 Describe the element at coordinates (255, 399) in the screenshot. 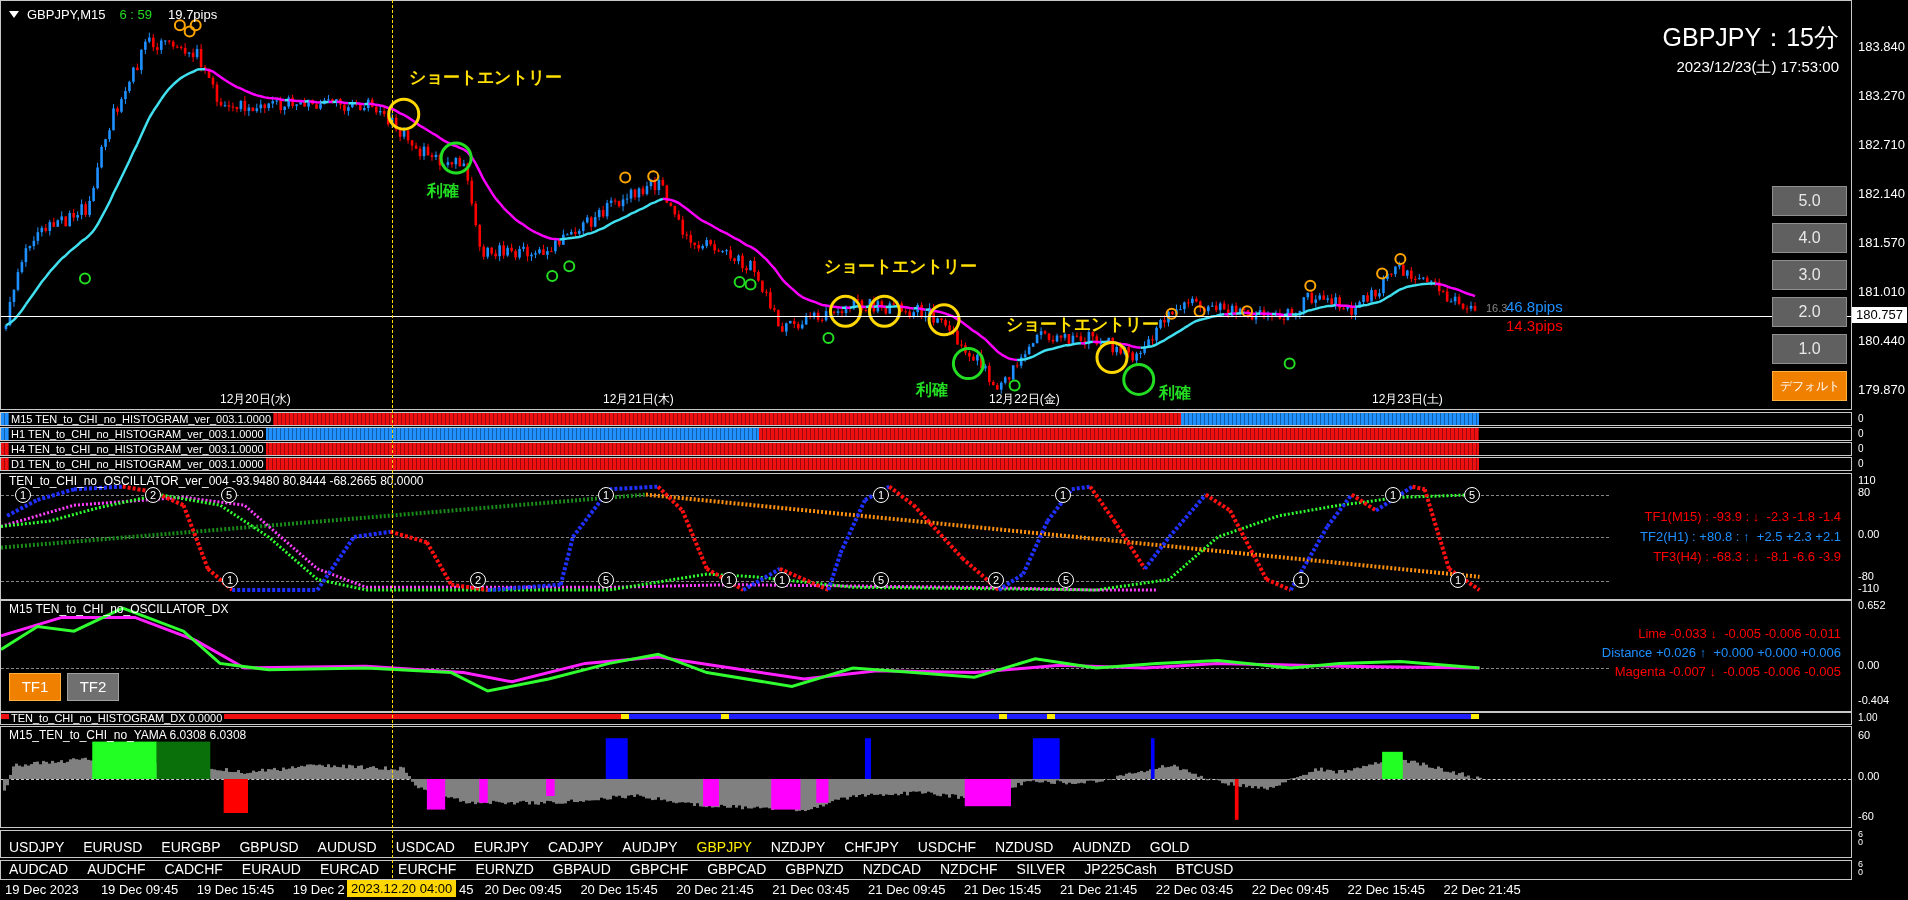

I see `date-label: 12月20日(水)` at that location.